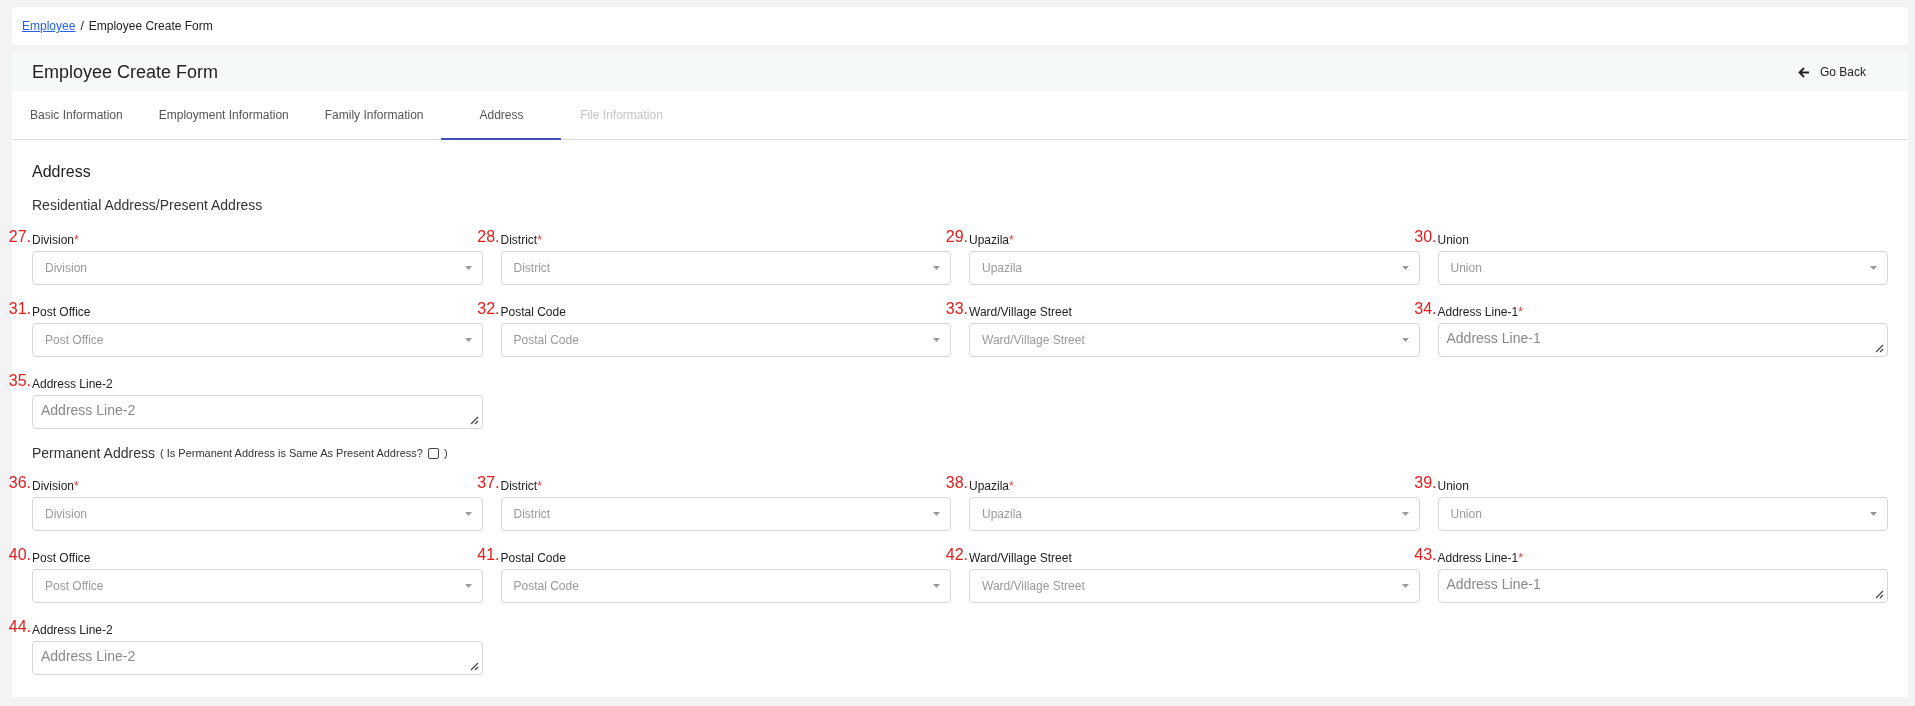 This screenshot has height=706, width=1915. I want to click on annotation-number: 30., so click(1426, 237).